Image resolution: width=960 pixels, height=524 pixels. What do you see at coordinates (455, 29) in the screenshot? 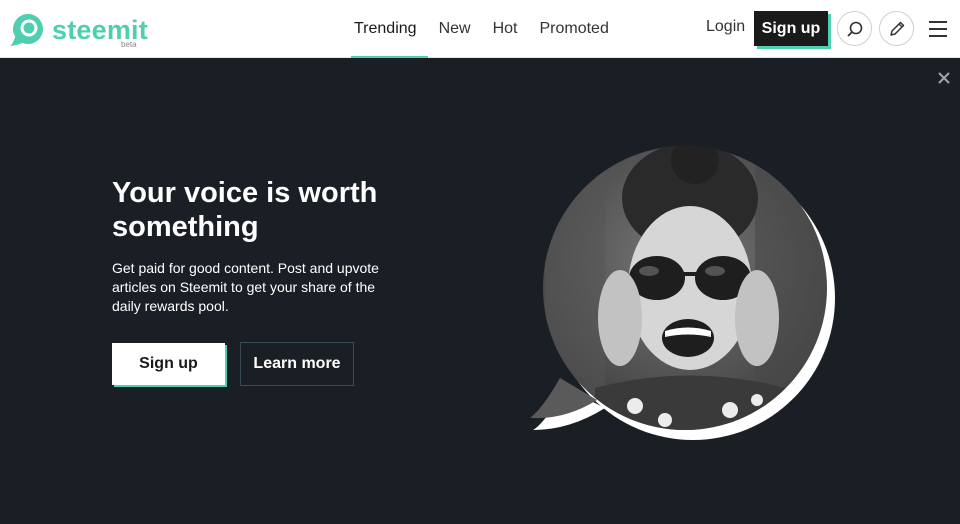
I see `nav-new: New` at bounding box center [455, 29].